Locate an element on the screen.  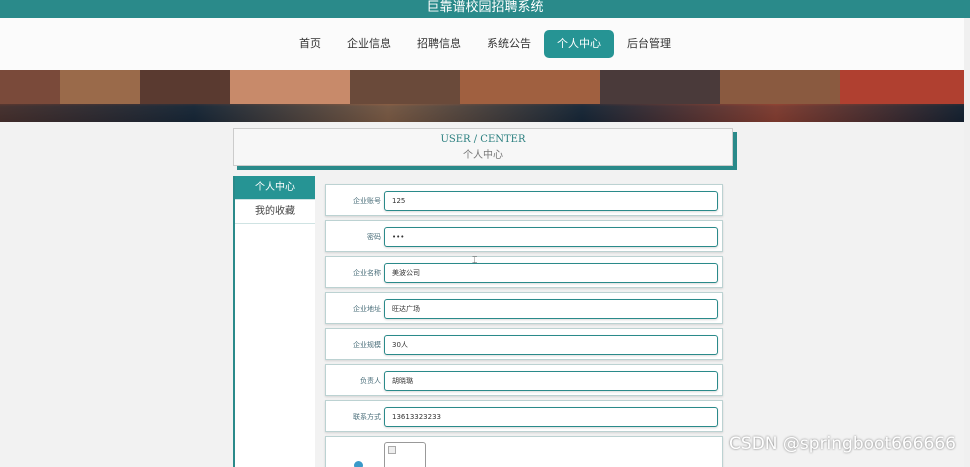
sidebar: 个人中心 我的收藏 is located at coordinates (274, 321).